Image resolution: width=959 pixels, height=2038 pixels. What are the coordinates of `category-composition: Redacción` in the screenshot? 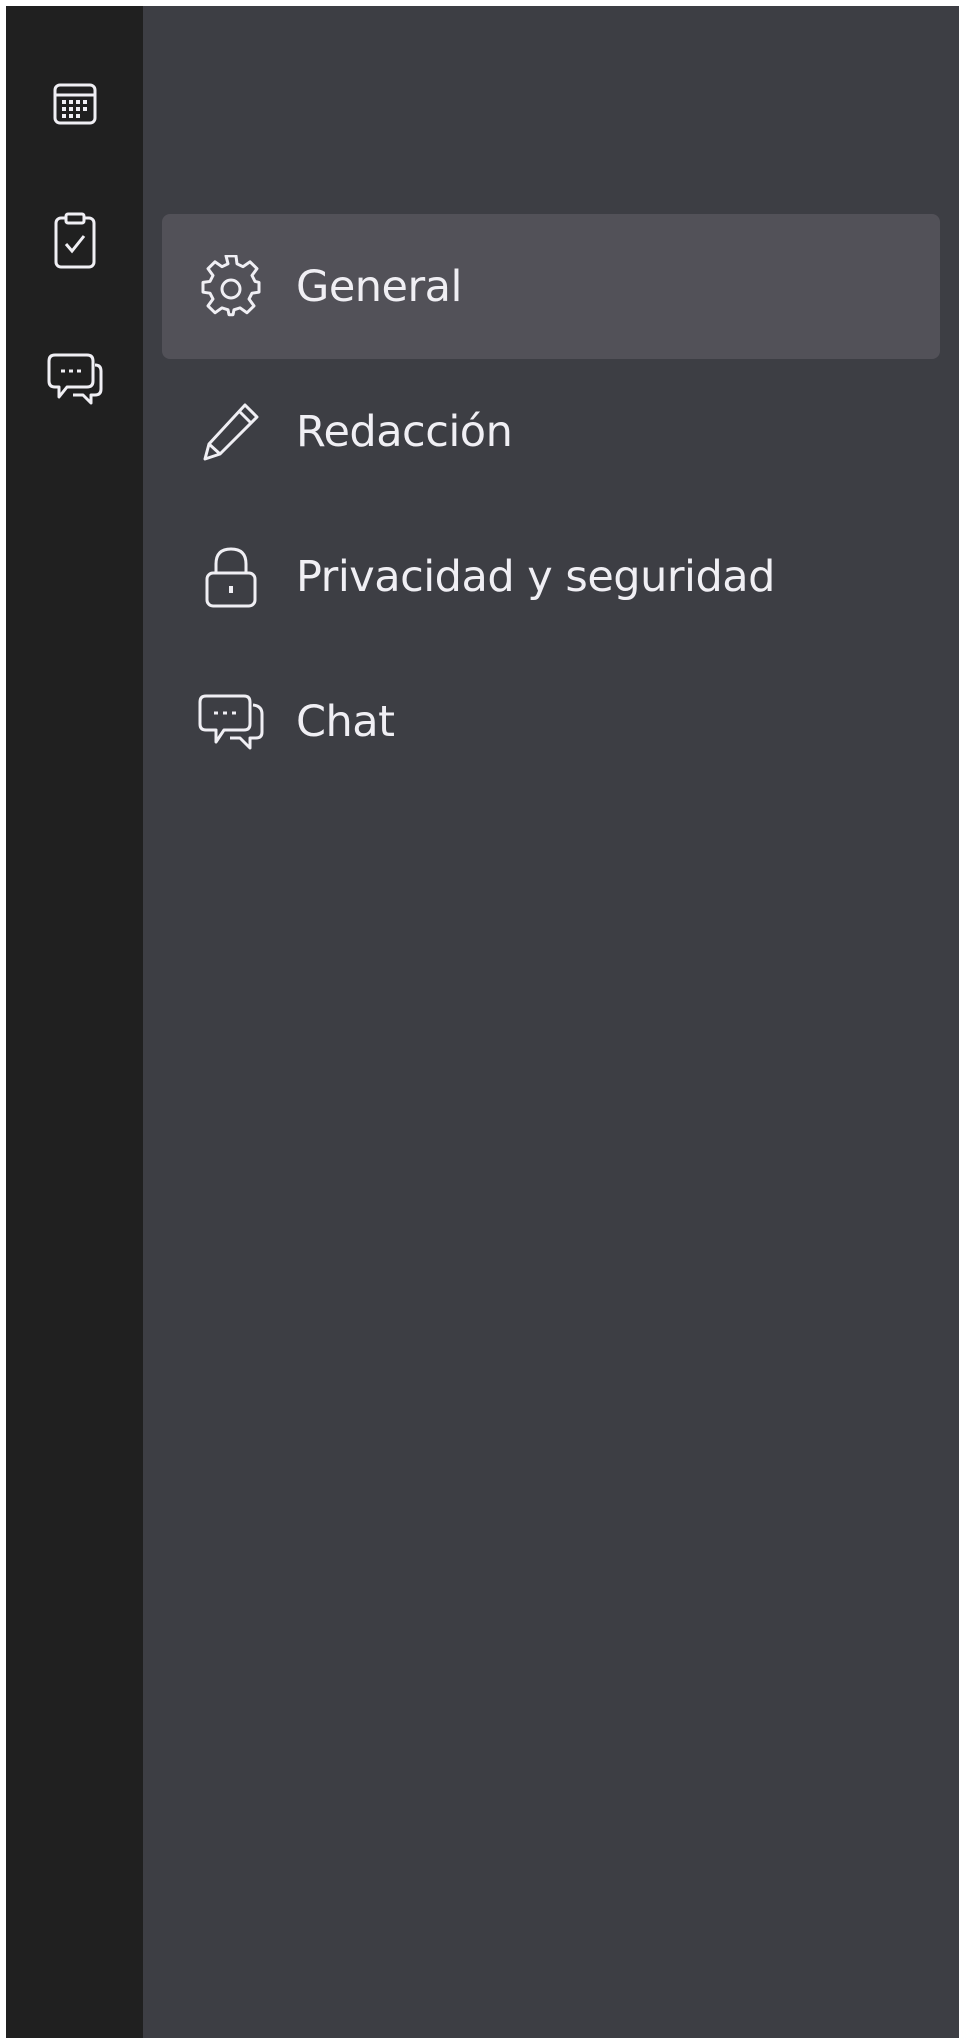 It's located at (551, 431).